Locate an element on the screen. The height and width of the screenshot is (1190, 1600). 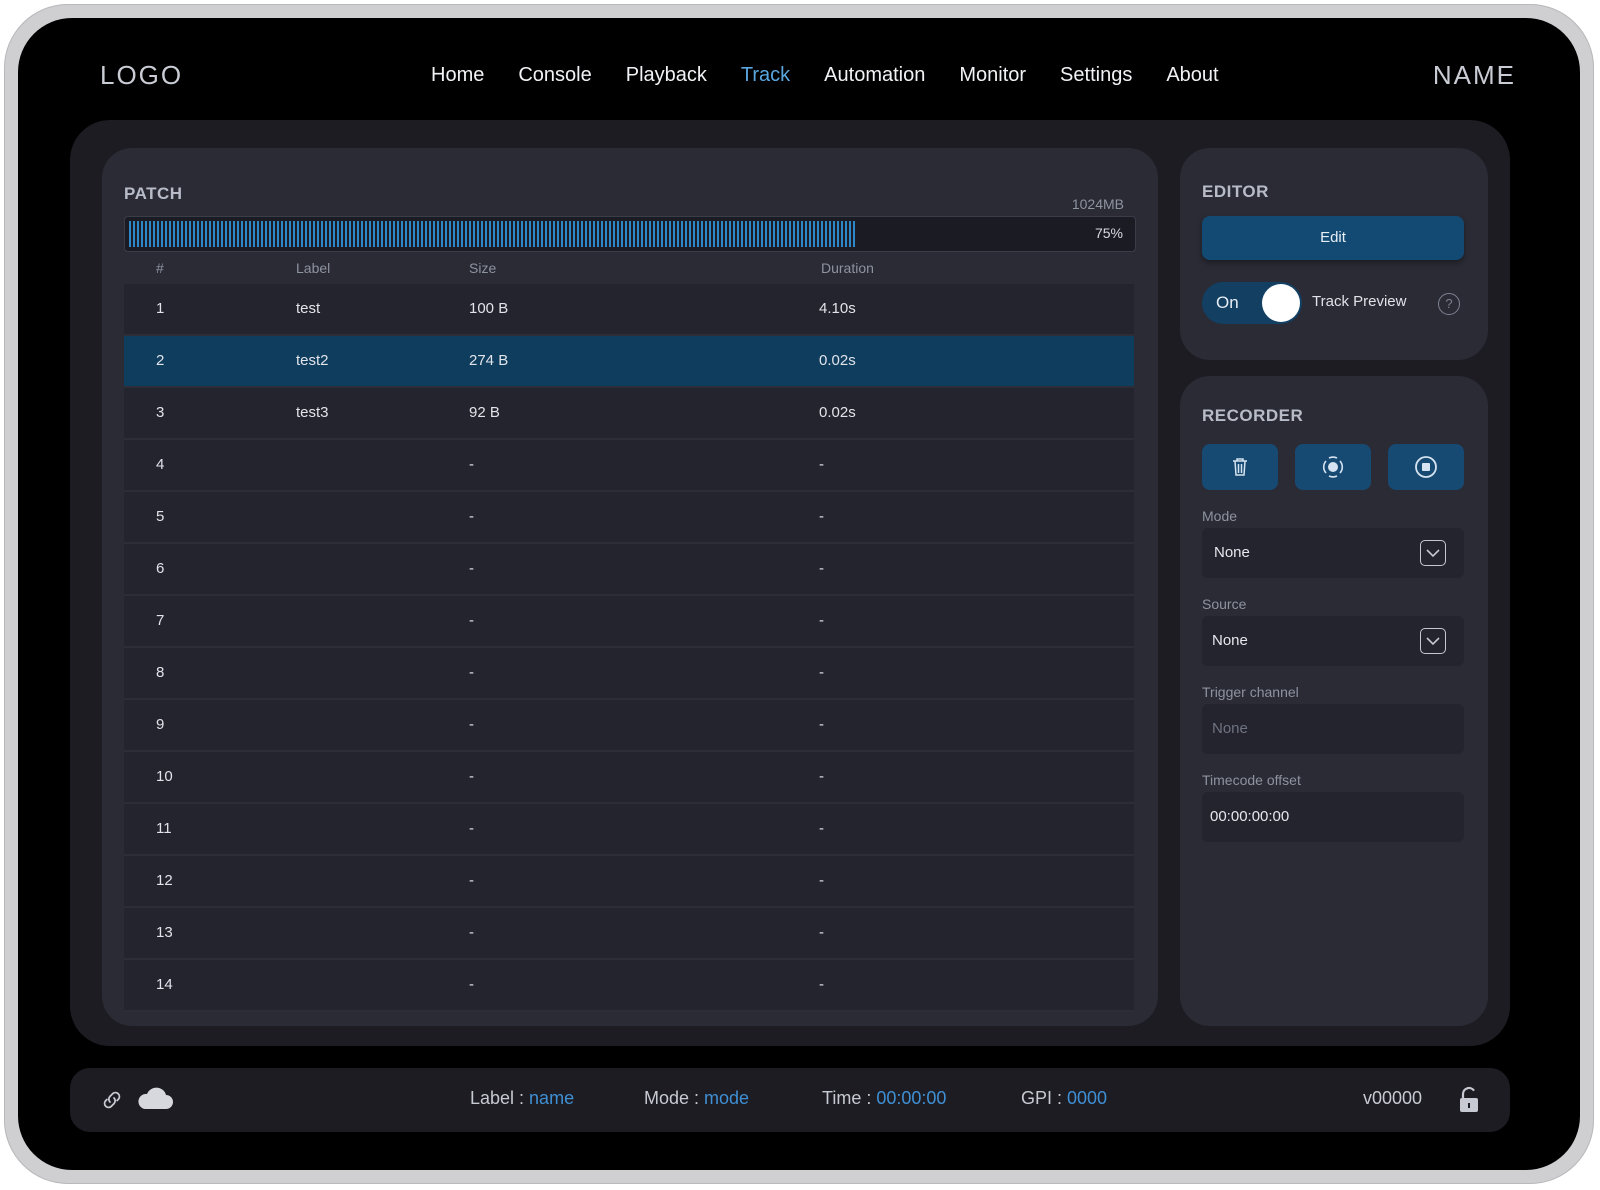
memory-bar-fill is located at coordinates (493, 234).